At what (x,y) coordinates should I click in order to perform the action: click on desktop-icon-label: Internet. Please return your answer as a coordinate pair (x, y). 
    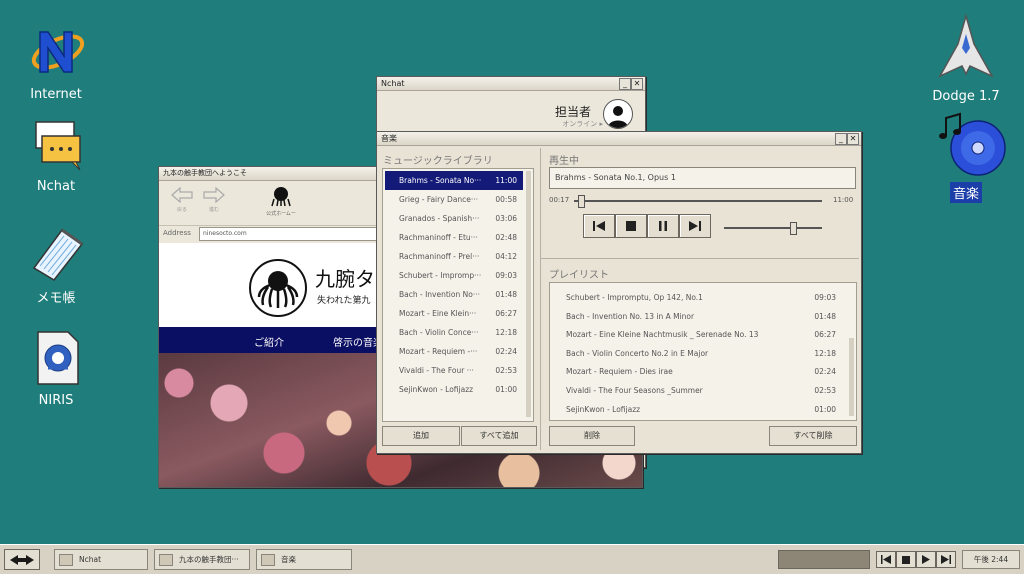
    Looking at the image, I should click on (56, 94).